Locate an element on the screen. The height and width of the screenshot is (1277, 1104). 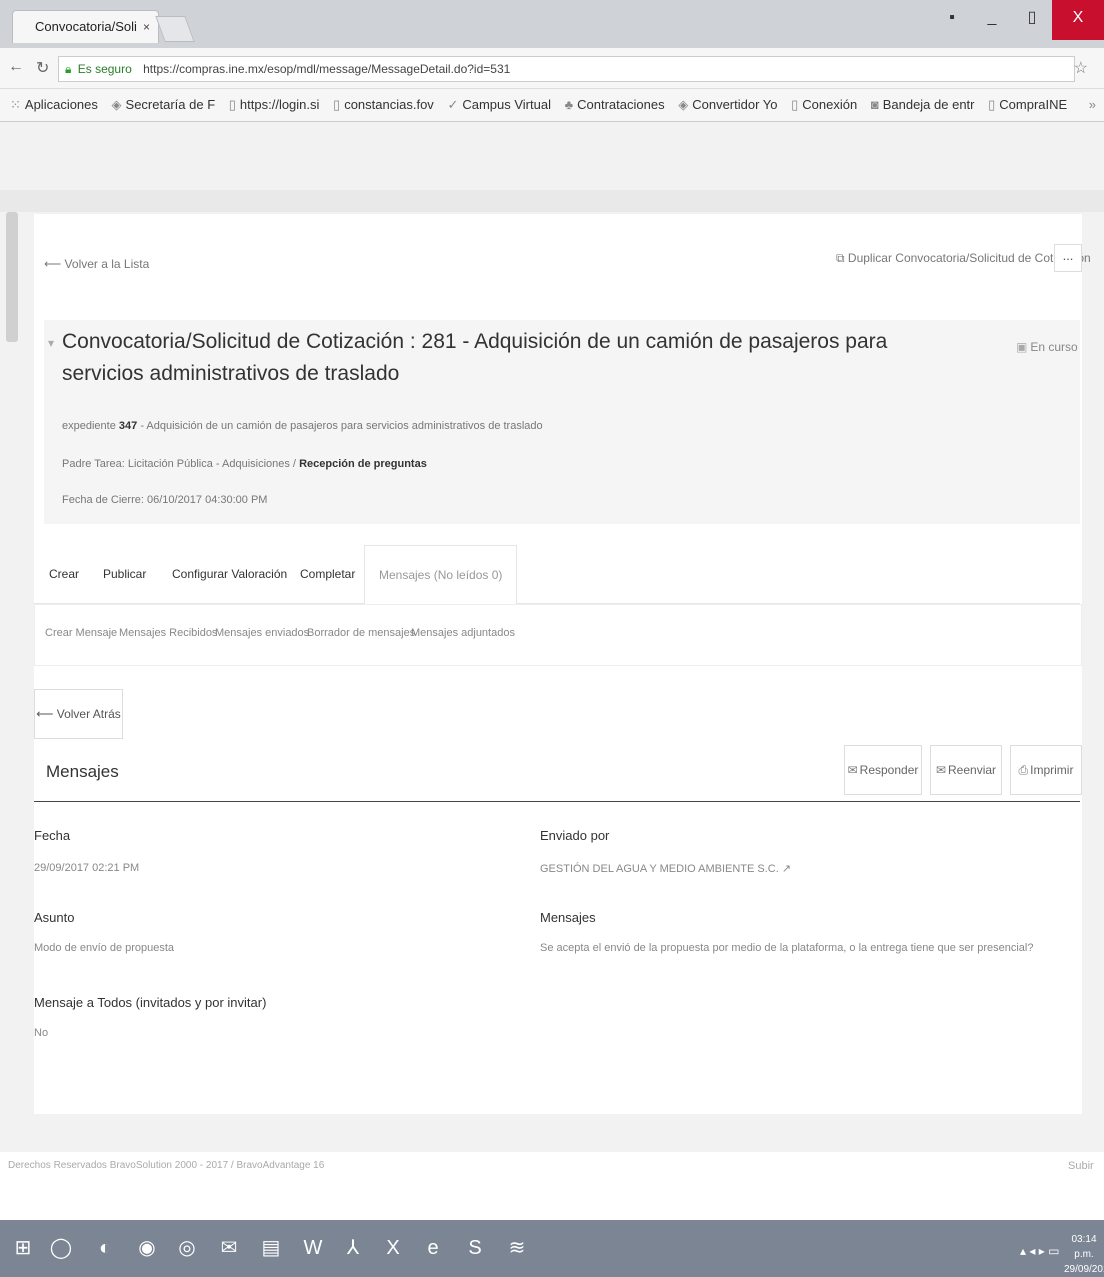
contrataciones-icon: ♣ is located at coordinates (569, 104).